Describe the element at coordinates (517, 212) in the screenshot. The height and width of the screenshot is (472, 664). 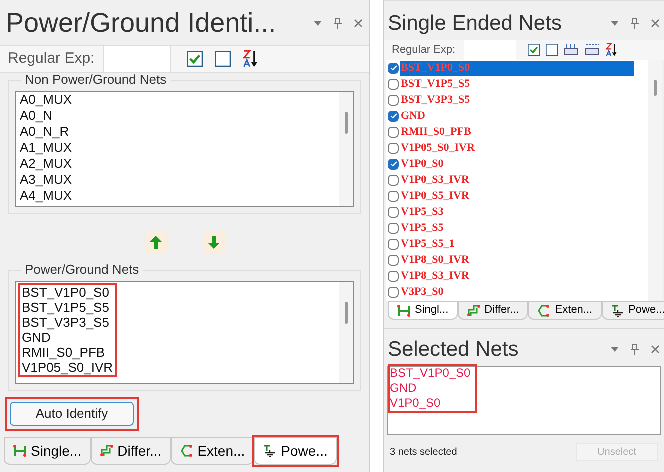
I see `net-item: V1P5_S3` at that location.